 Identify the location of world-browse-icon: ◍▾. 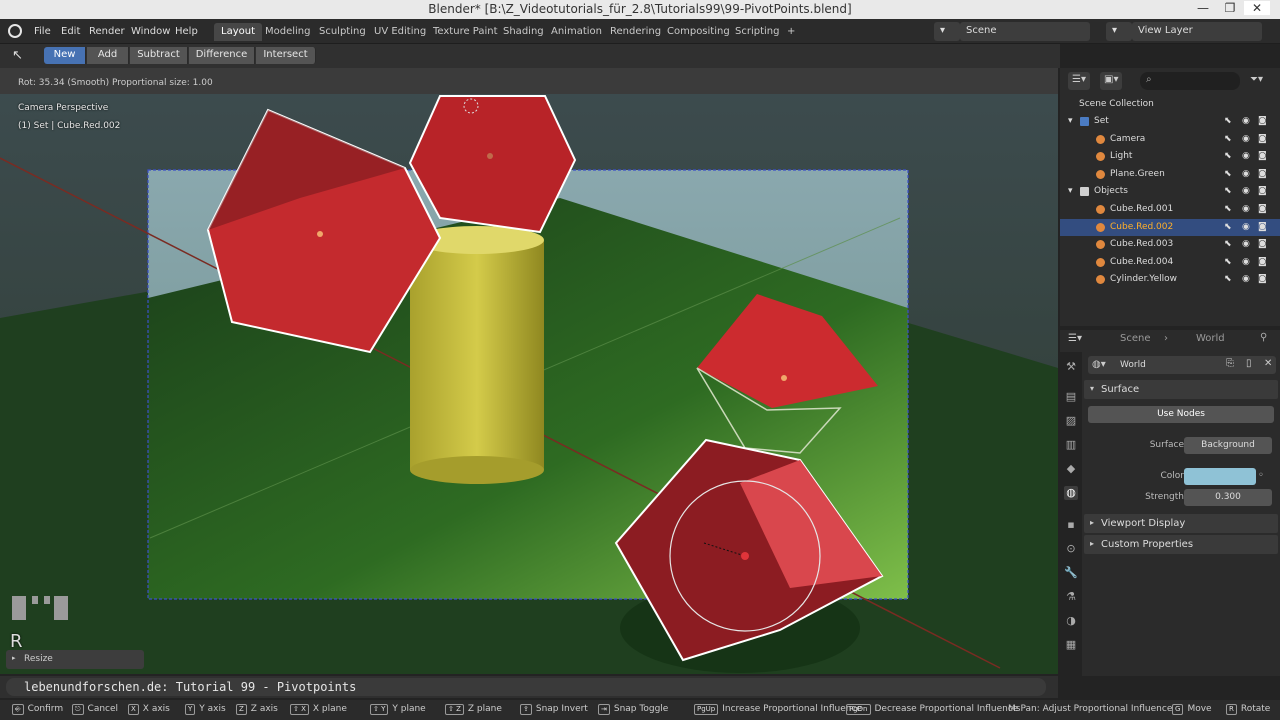
(1099, 364).